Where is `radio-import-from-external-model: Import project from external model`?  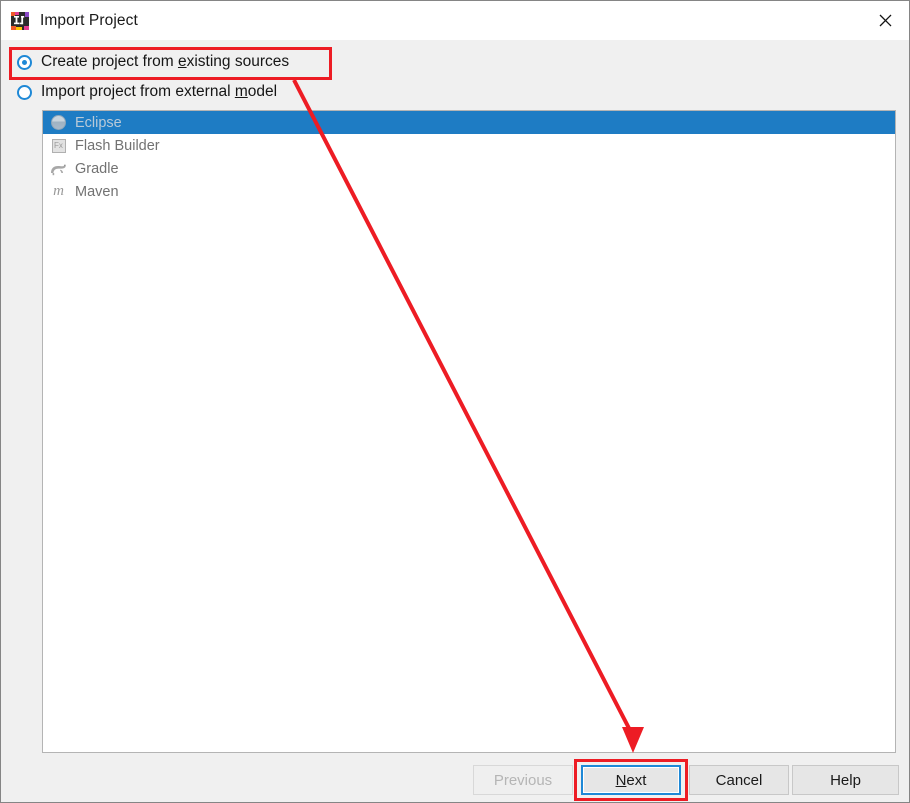 radio-import-from-external-model: Import project from external model is located at coordinates (147, 92).